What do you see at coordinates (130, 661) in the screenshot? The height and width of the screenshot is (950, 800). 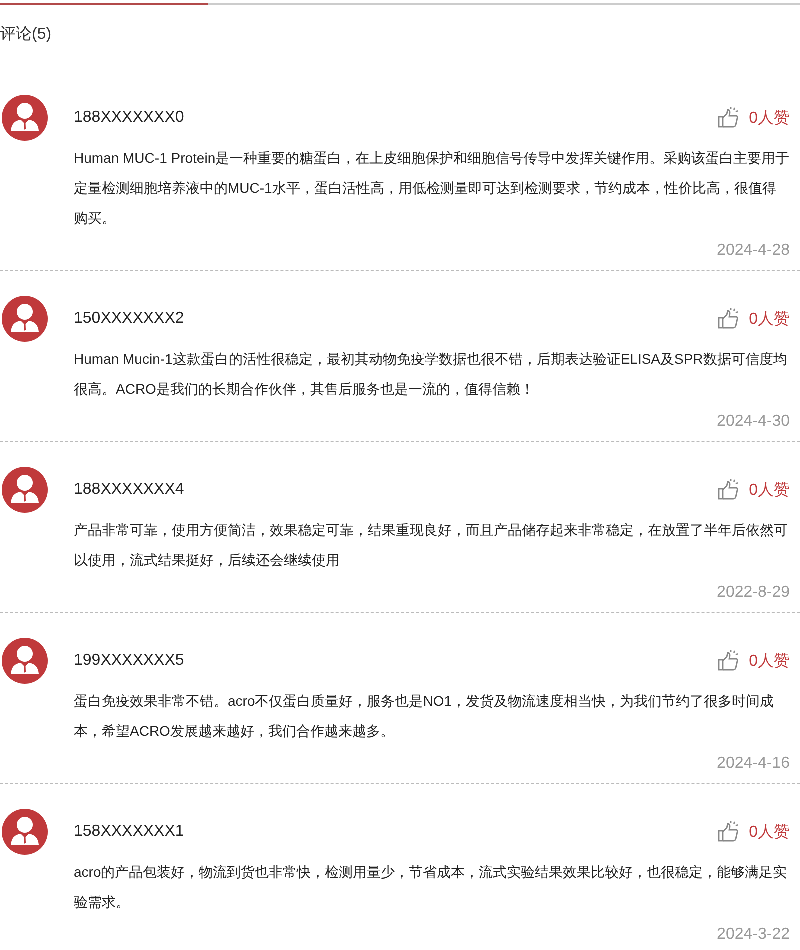 I see `user-name: 199XXXXXXX5` at bounding box center [130, 661].